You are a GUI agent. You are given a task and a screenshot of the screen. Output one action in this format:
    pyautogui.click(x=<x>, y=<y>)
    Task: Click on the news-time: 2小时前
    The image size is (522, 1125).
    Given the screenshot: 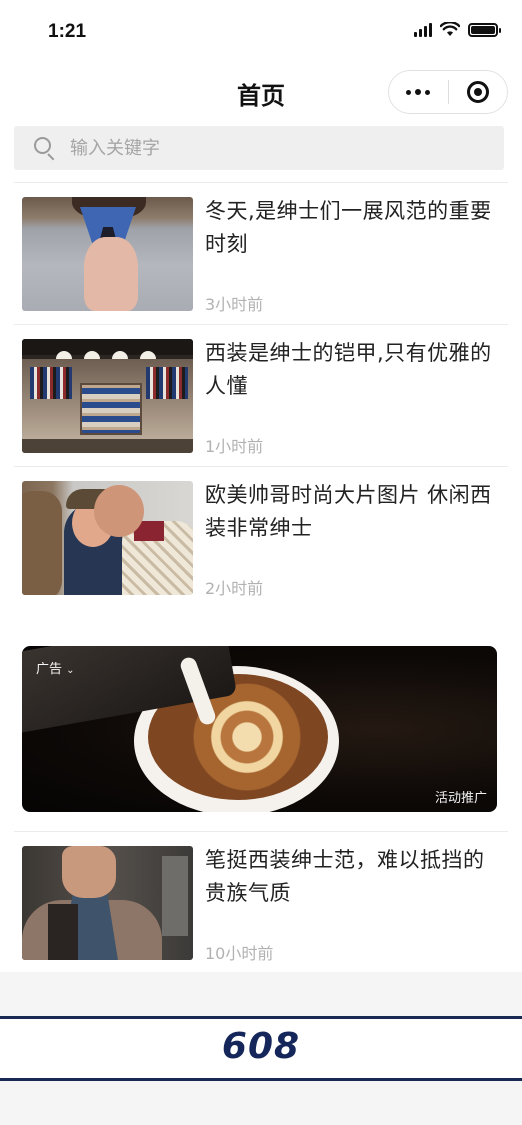 What is the action you would take?
    pyautogui.click(x=234, y=588)
    